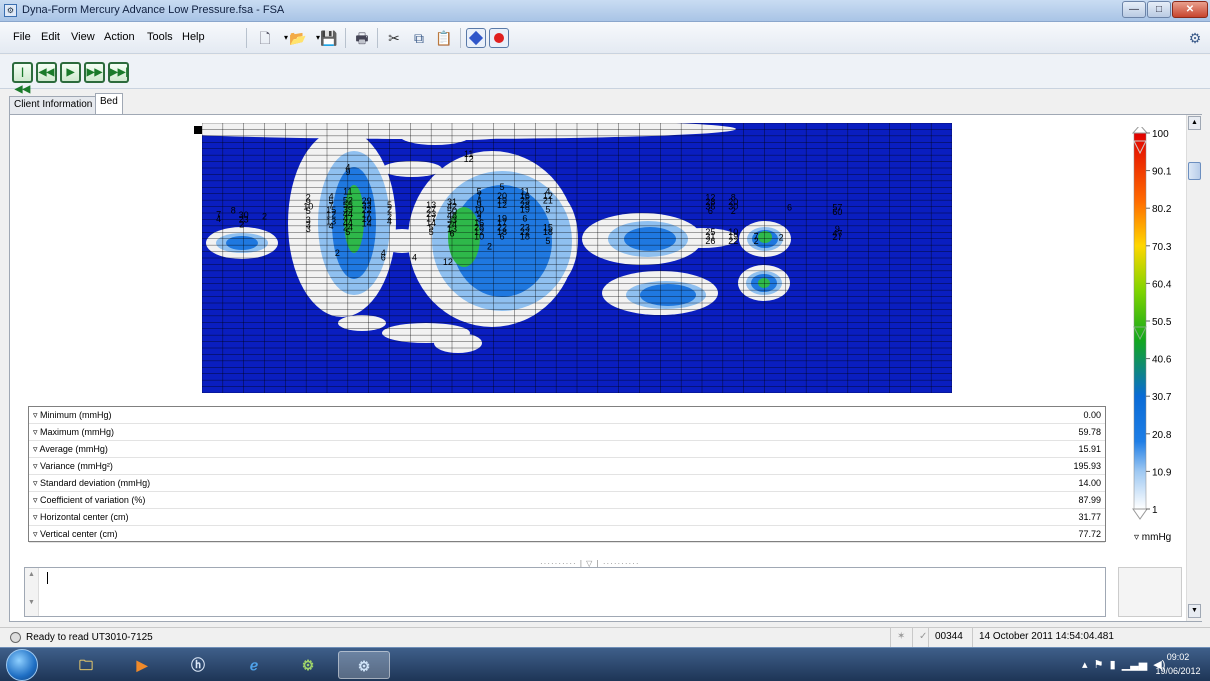  Describe the element at coordinates (567, 534) in the screenshot. I see `stat-row-vertical-center: ▿ Vertical center (cm) 77.72` at that location.